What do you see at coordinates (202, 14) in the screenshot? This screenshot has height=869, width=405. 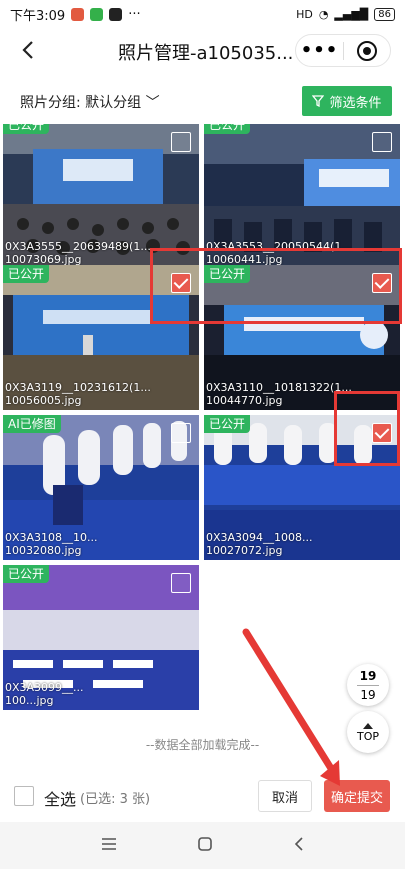 I see `status-bar: 下午3:09 ··· HD ◔ ▂▄▆█ 86` at bounding box center [202, 14].